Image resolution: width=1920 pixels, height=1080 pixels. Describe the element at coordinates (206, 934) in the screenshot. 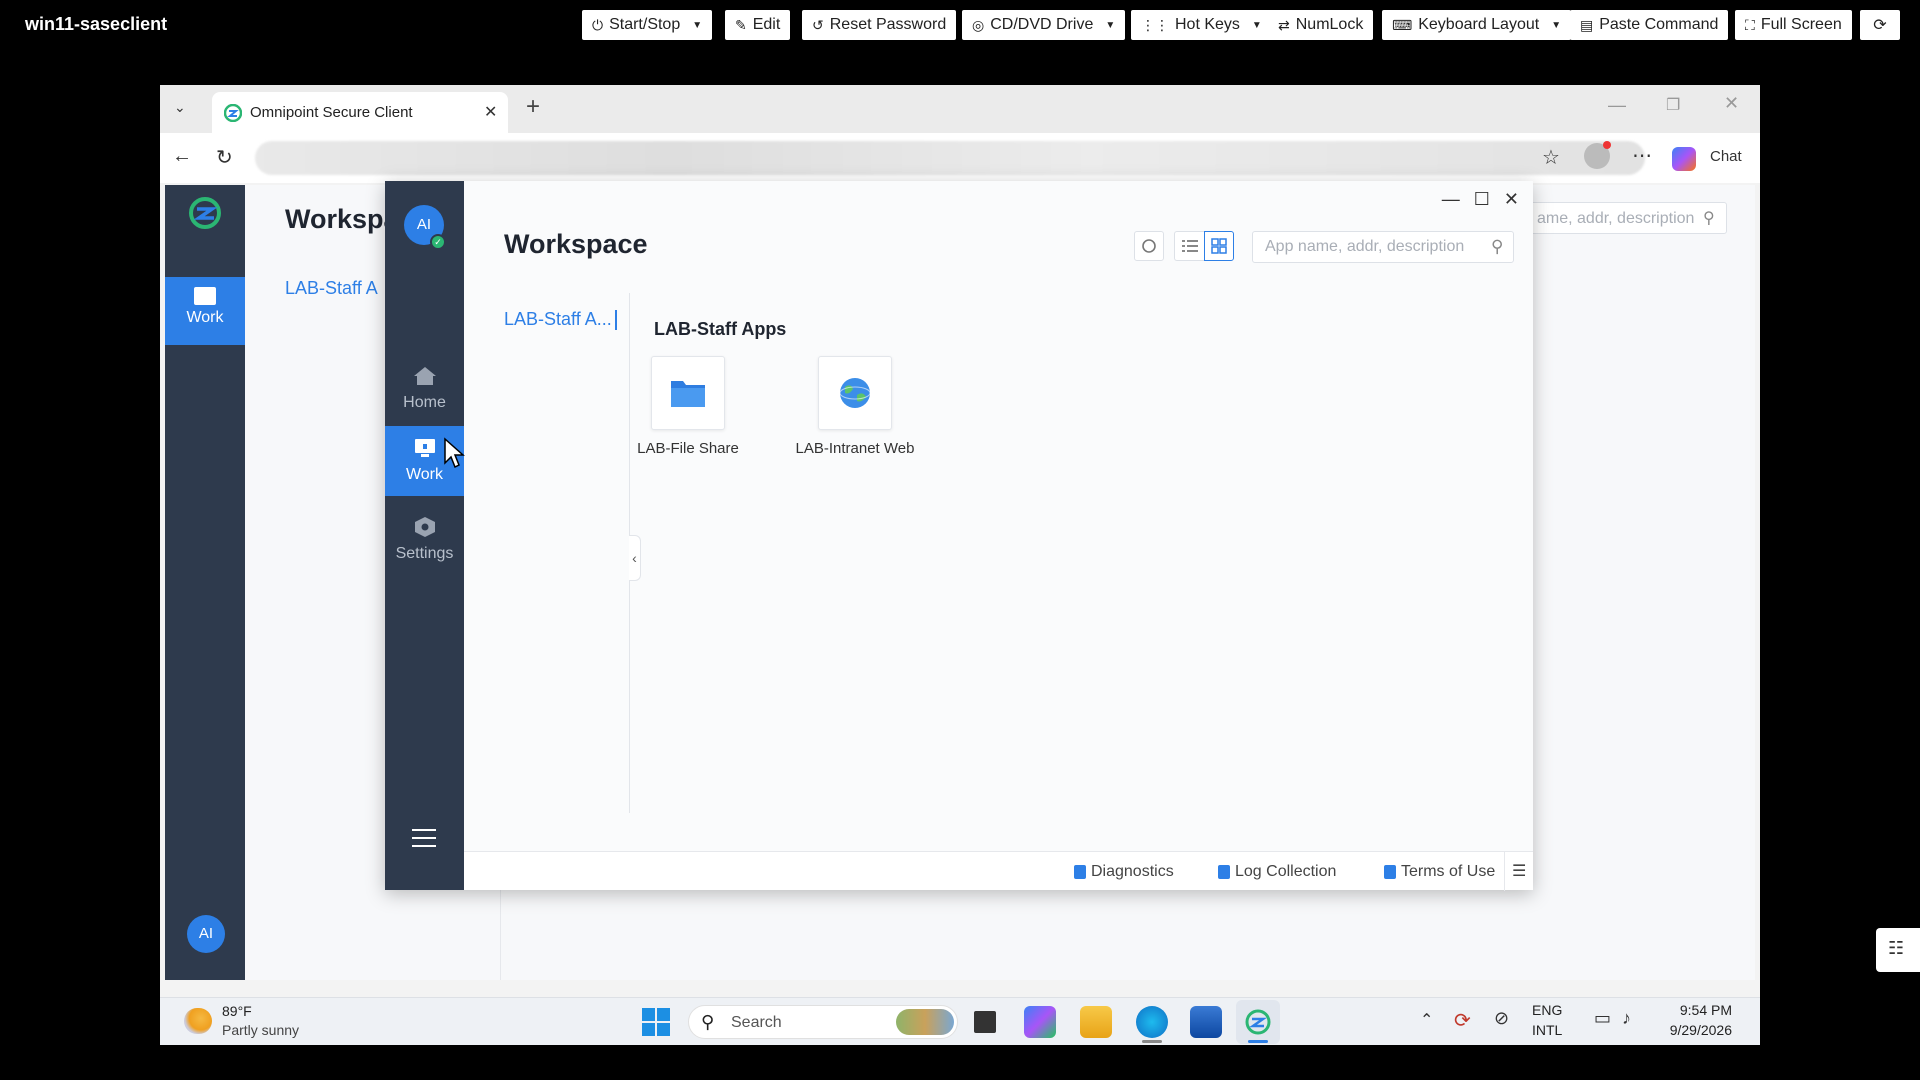

I see `bg-avatar: AI` at that location.